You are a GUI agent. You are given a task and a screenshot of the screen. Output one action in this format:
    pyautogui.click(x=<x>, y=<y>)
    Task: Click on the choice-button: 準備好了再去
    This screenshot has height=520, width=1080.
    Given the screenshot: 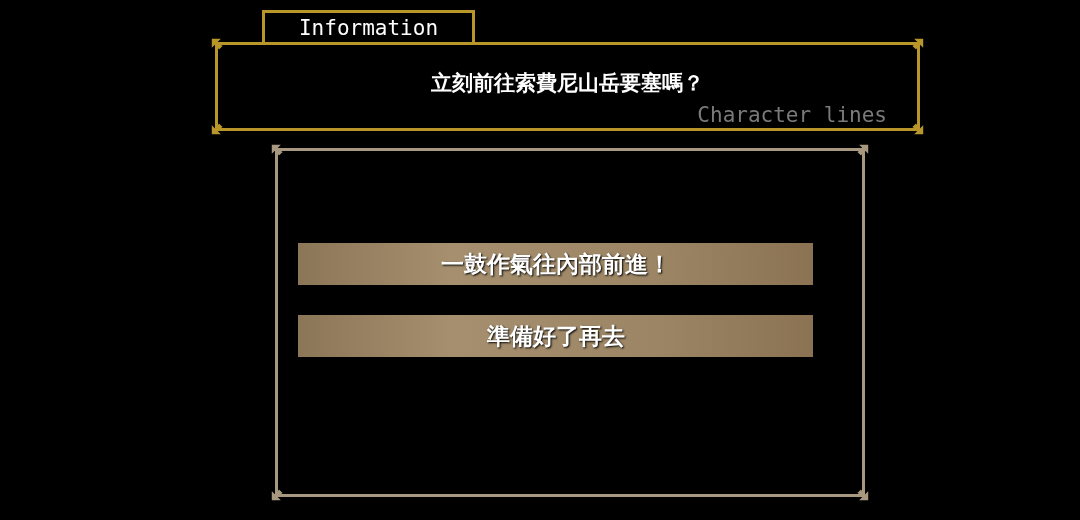 What is the action you would take?
    pyautogui.click(x=555, y=336)
    